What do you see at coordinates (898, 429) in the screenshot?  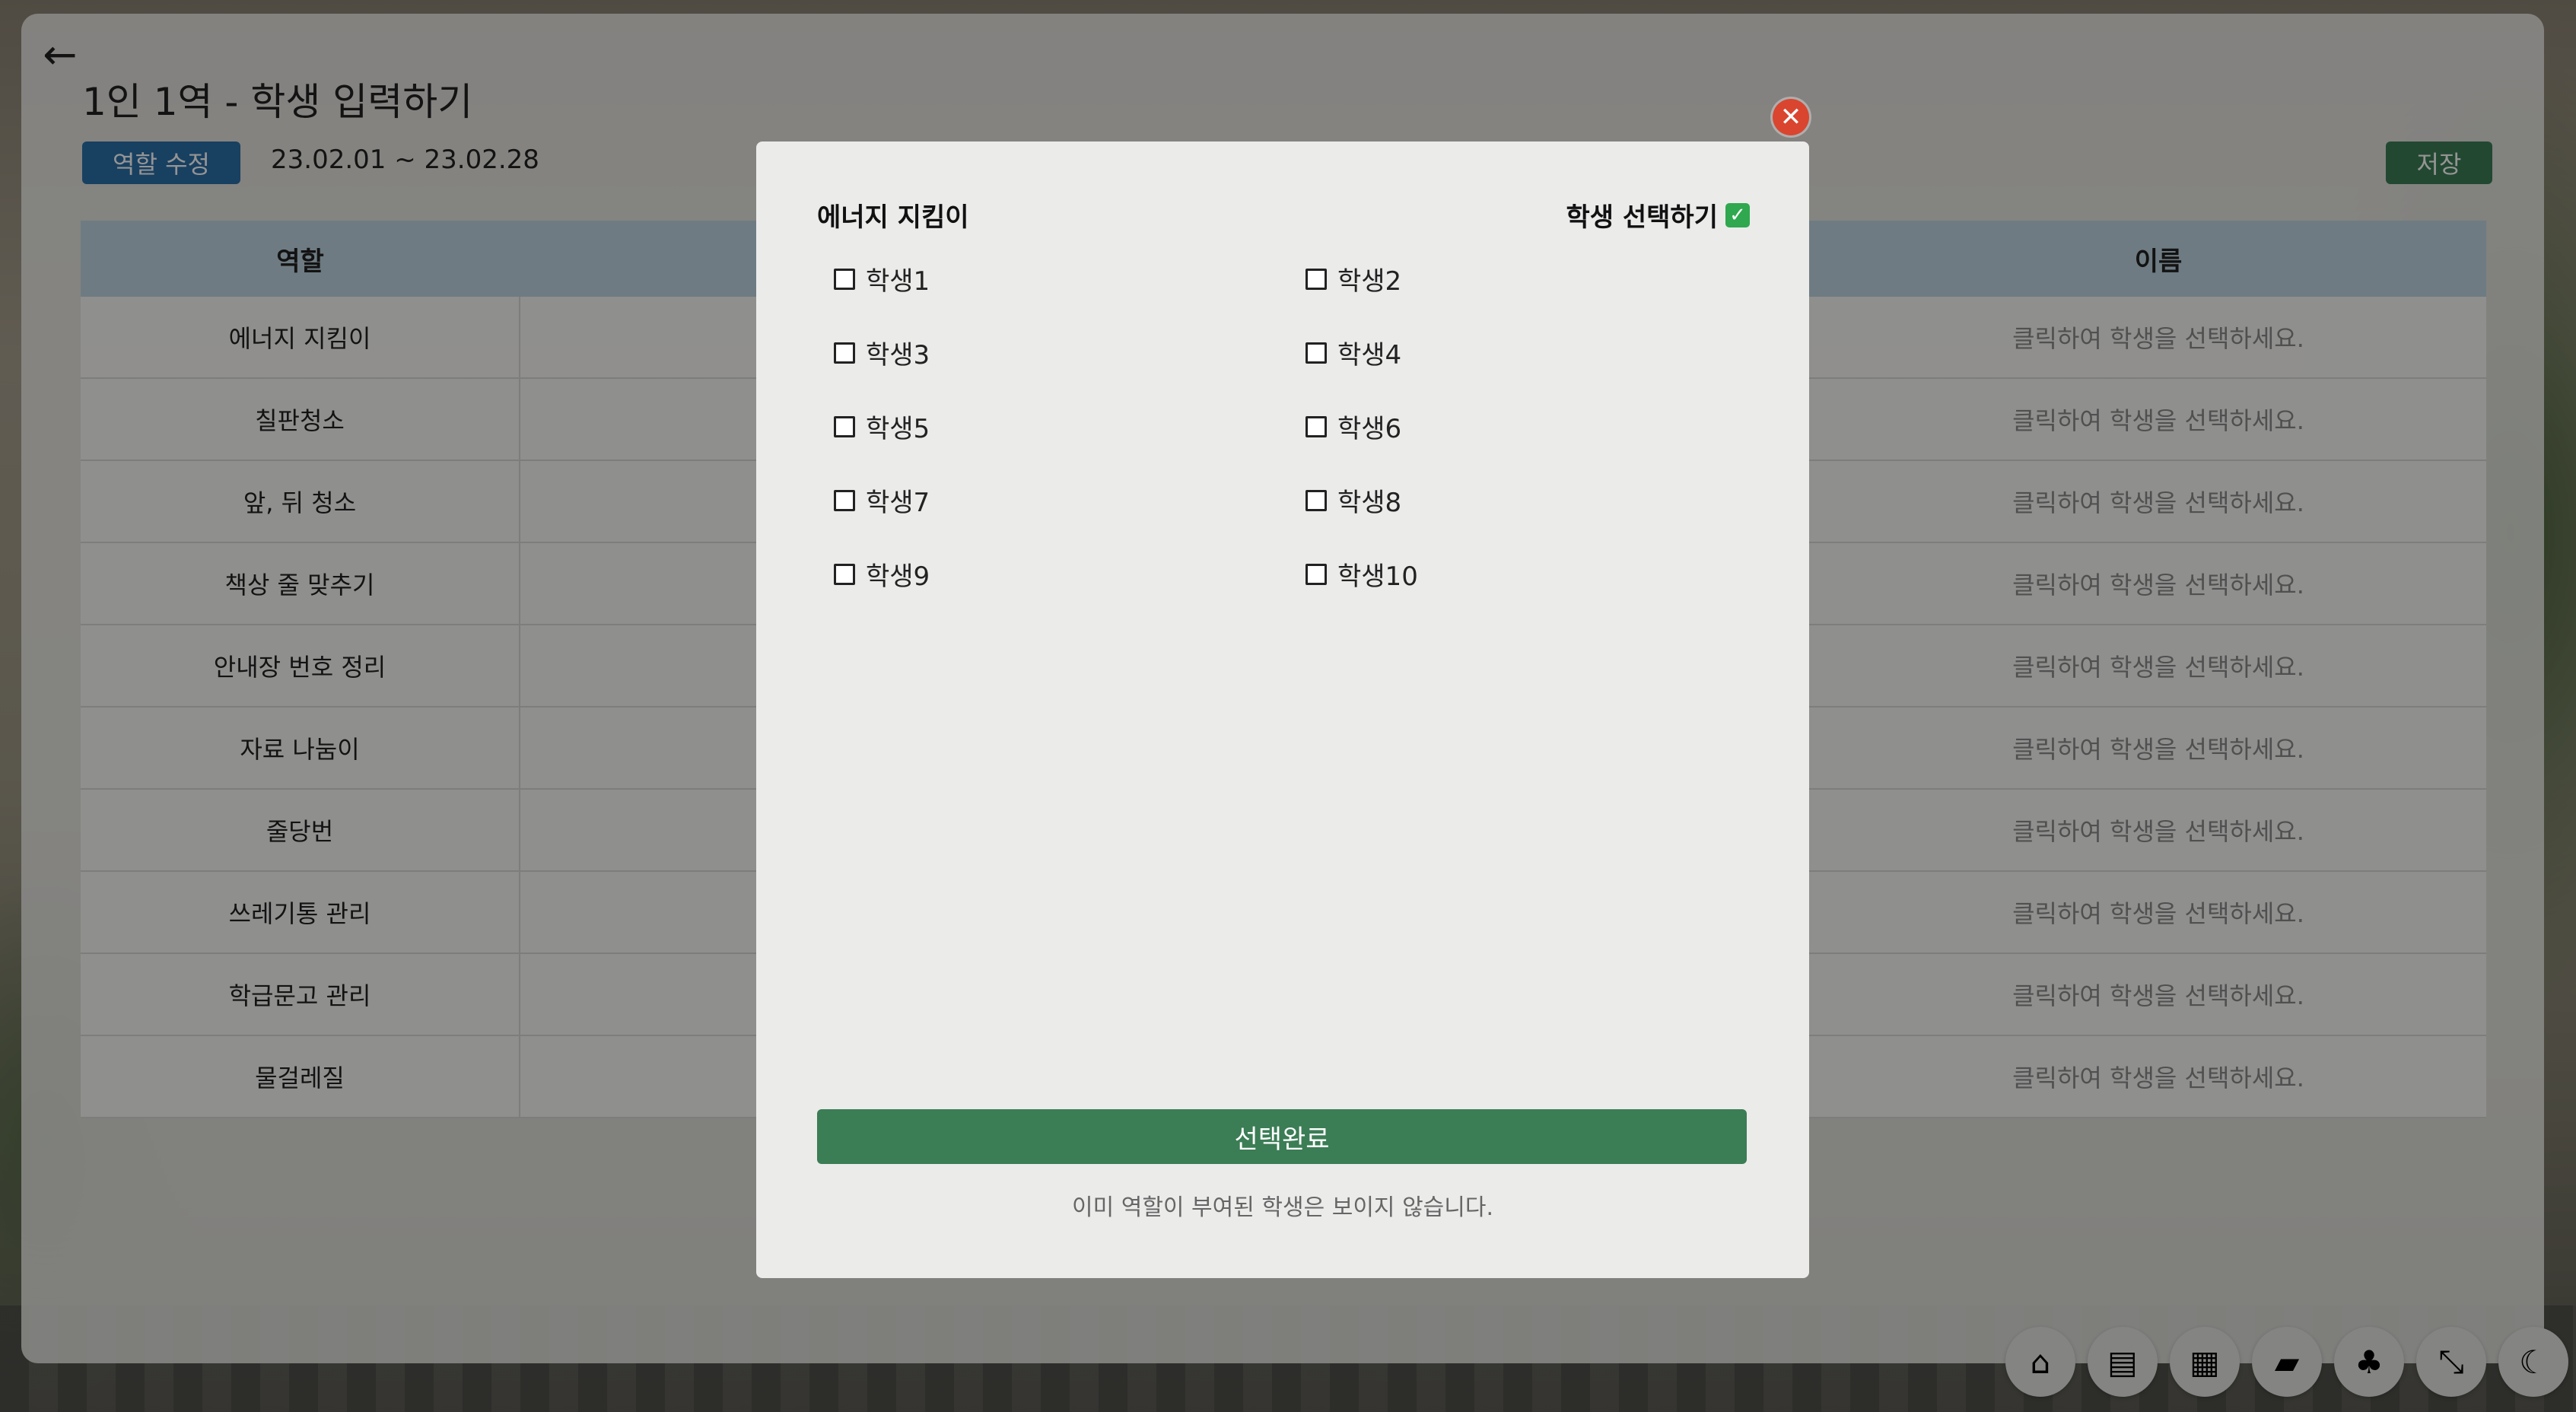 I see `student-label: 학생5` at bounding box center [898, 429].